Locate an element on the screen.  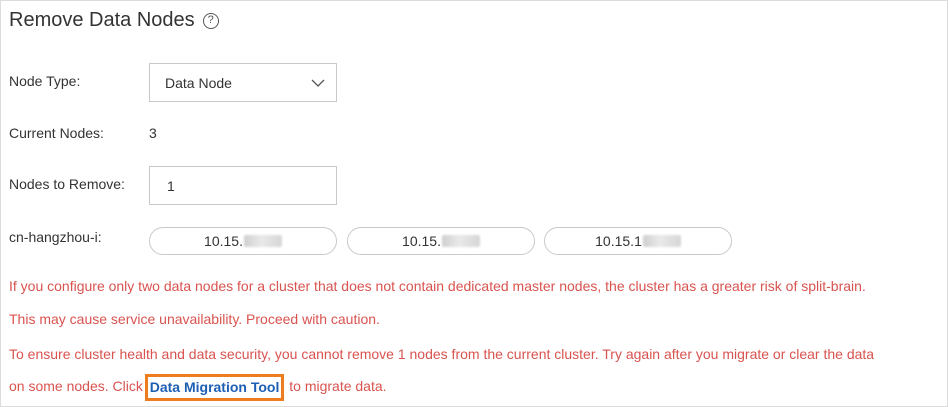
nodes-to-remove-input: 1 is located at coordinates (243, 185).